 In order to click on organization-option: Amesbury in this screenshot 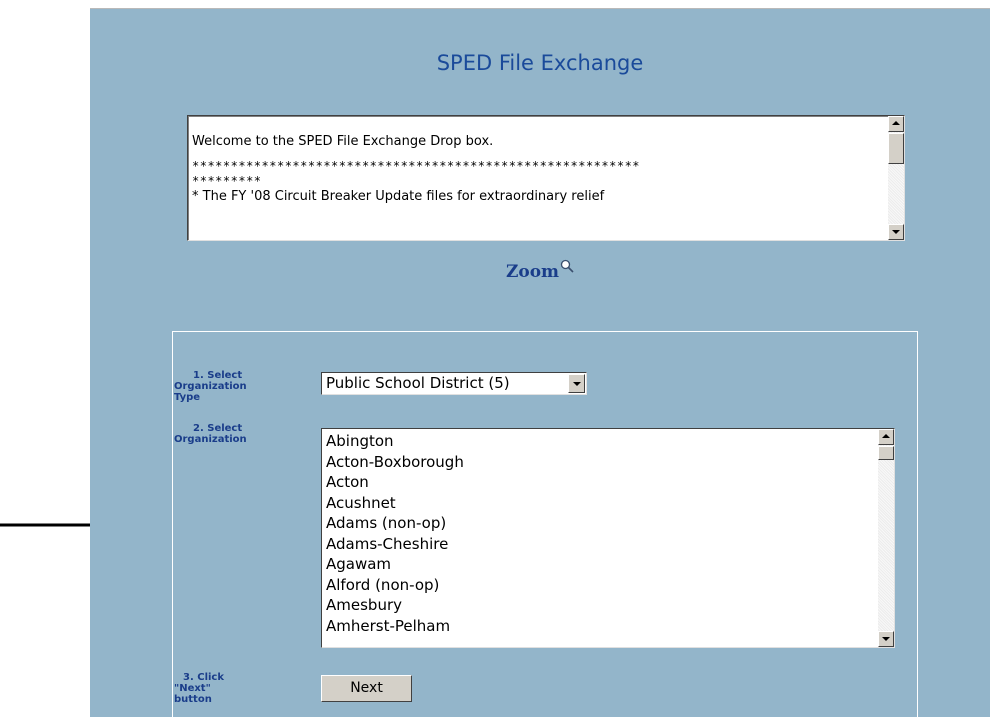, I will do `click(610, 605)`.